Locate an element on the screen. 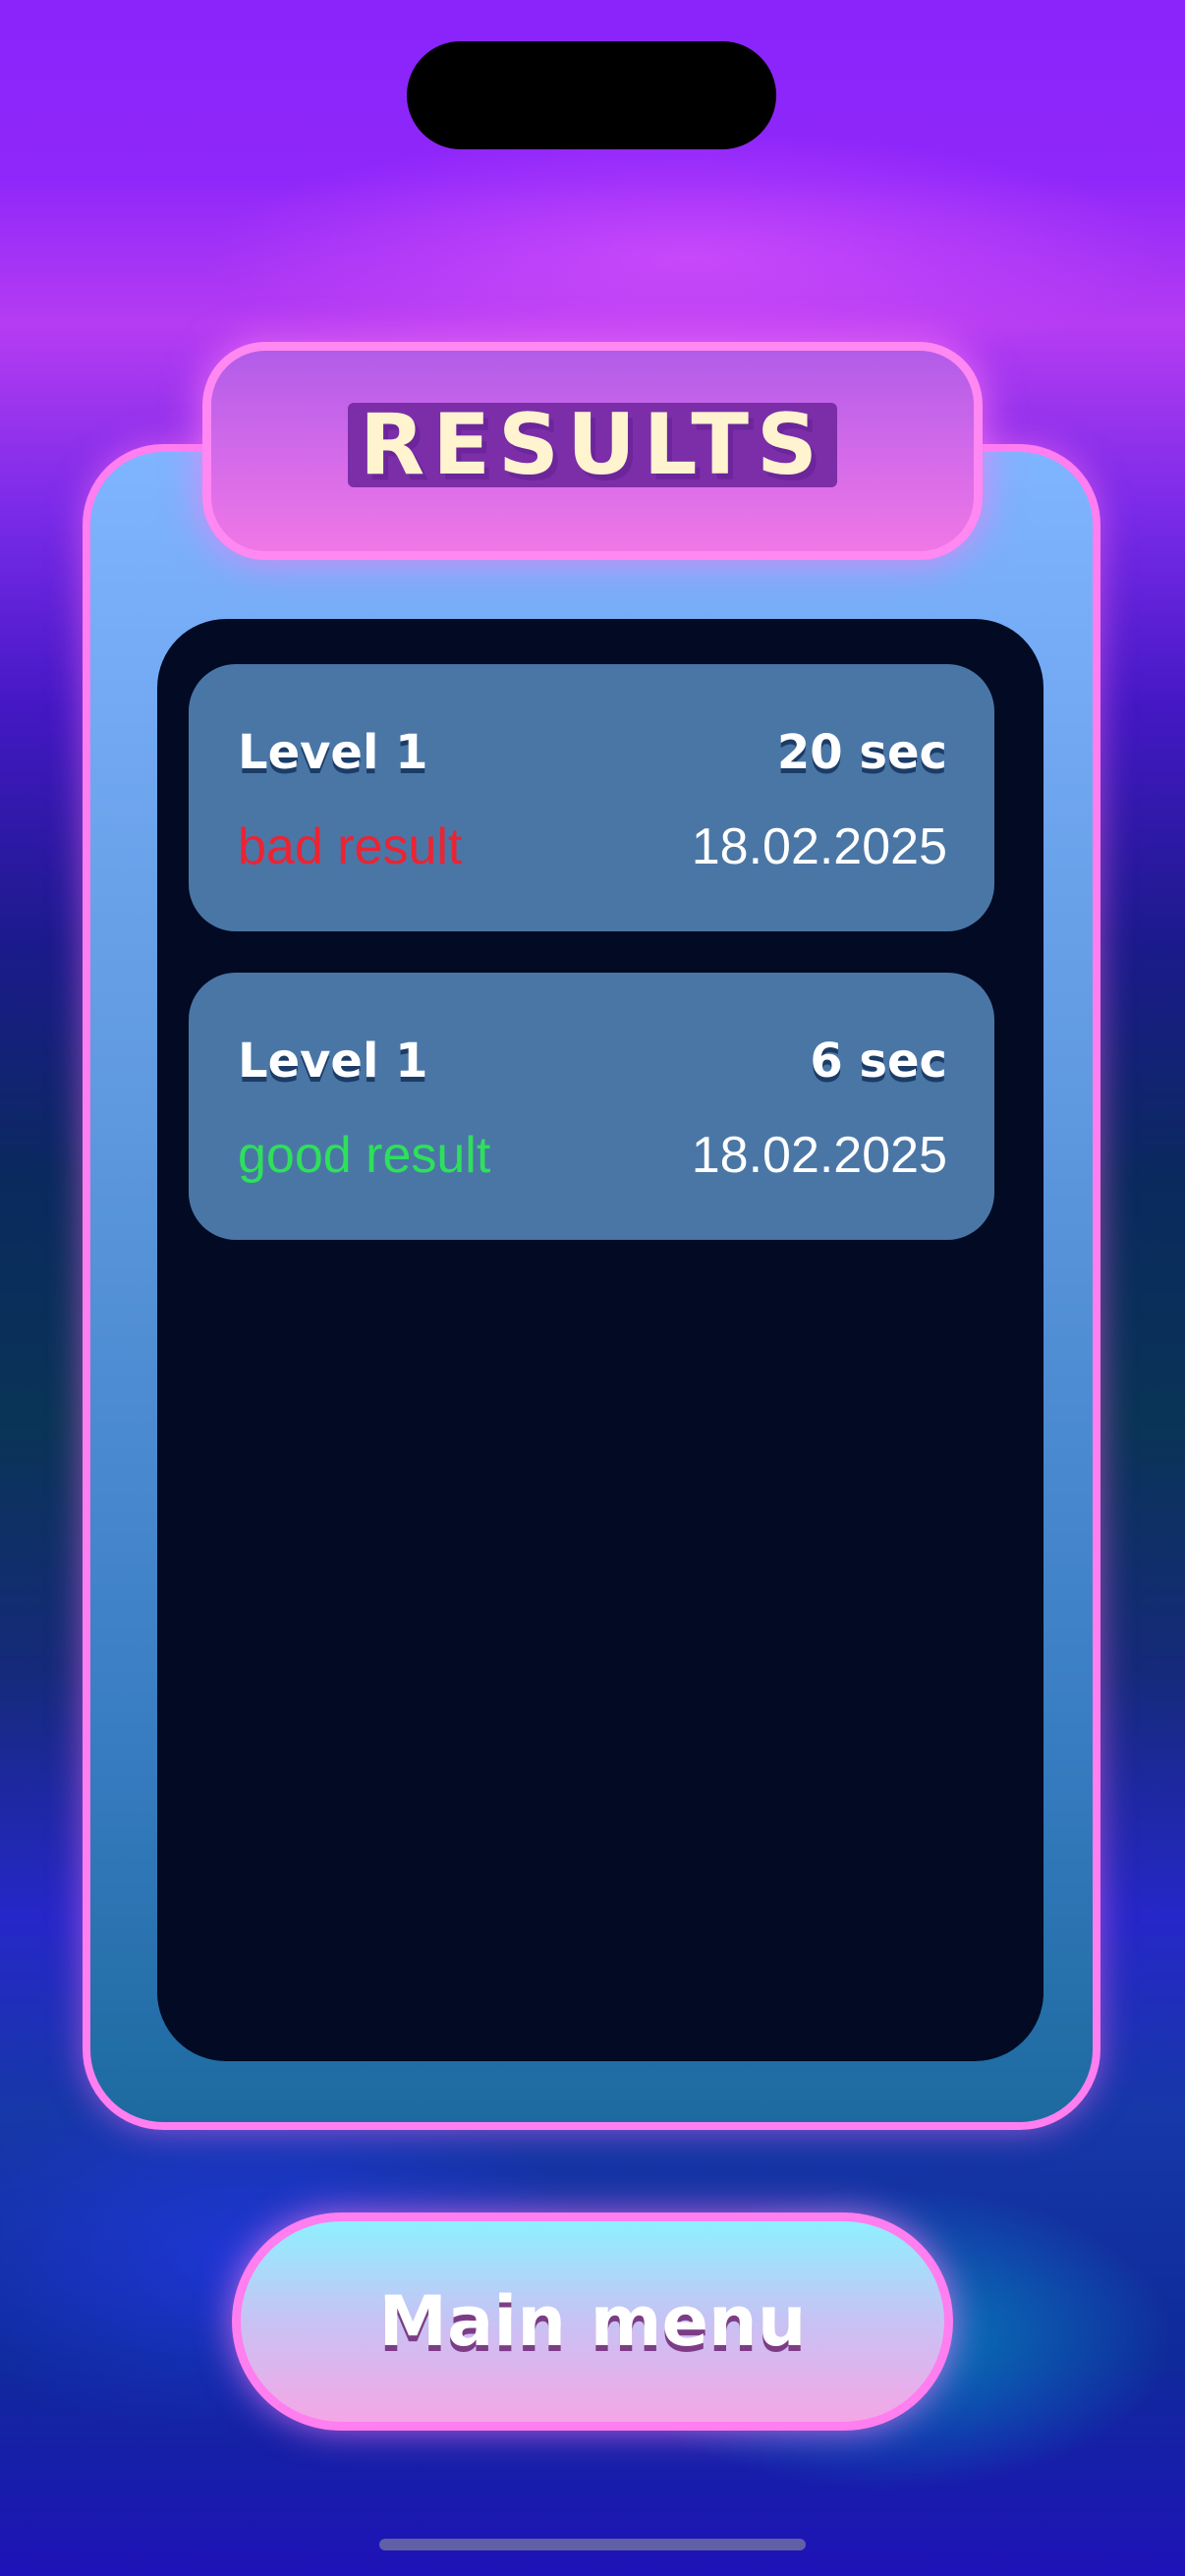 The width and height of the screenshot is (1185, 2576). page-title: RESULTS is located at coordinates (592, 445).